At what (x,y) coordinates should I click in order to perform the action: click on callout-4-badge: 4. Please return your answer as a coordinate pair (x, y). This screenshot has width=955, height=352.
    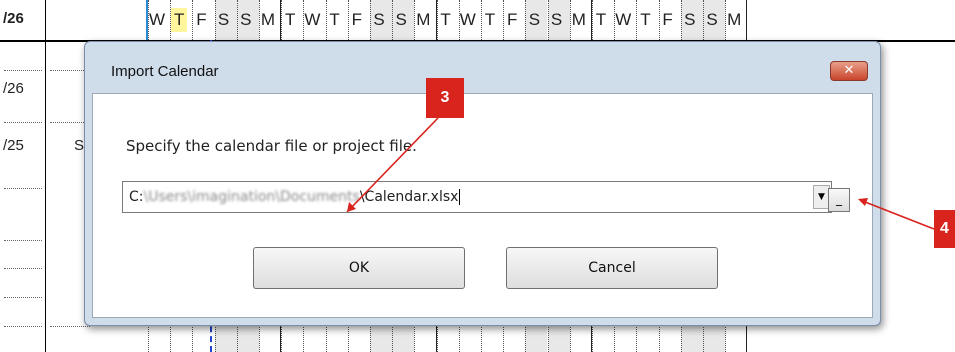
    Looking at the image, I should click on (944, 229).